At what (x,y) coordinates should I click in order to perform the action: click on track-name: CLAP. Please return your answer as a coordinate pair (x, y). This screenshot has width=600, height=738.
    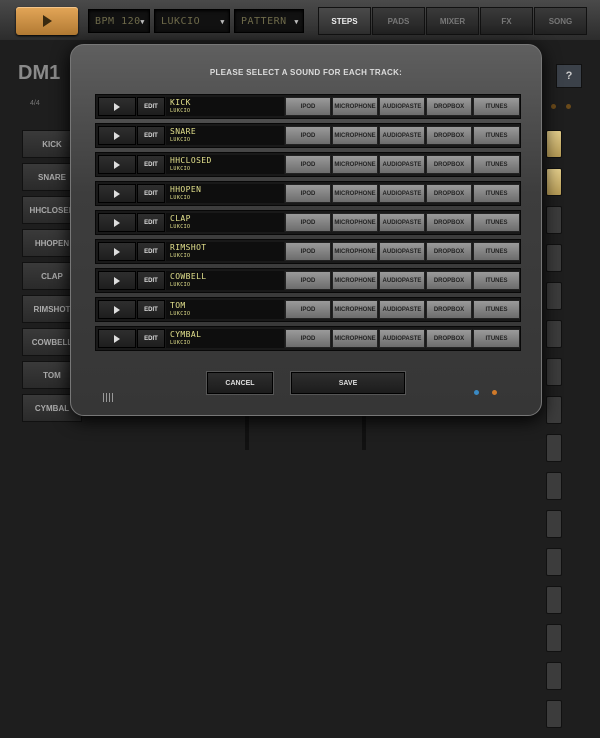
    Looking at the image, I should click on (180, 218).